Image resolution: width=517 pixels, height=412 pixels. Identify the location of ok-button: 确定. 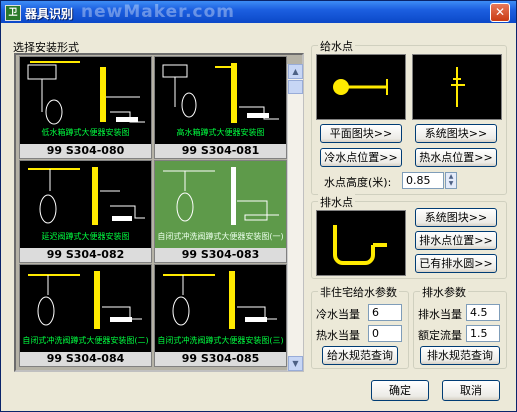
(400, 390).